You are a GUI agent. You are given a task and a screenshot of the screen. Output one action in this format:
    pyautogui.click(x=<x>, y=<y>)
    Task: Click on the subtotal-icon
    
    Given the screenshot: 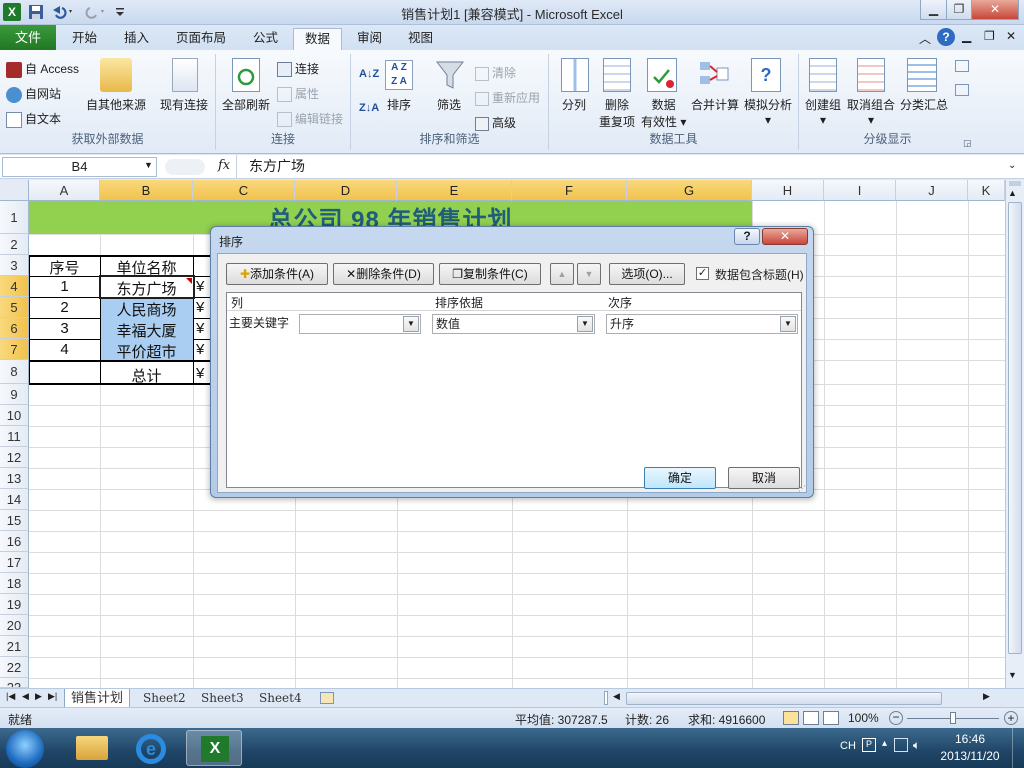 What is the action you would take?
    pyautogui.click(x=922, y=75)
    